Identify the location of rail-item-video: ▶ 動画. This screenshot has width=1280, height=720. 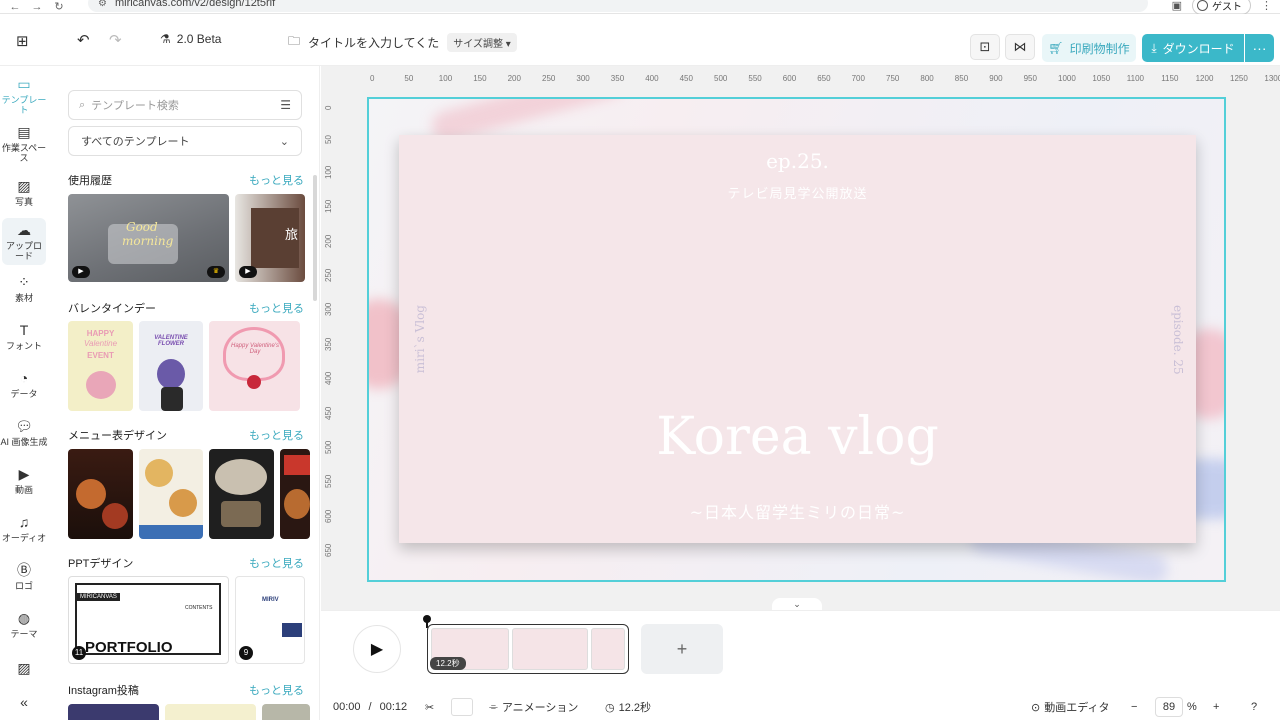
(24, 480).